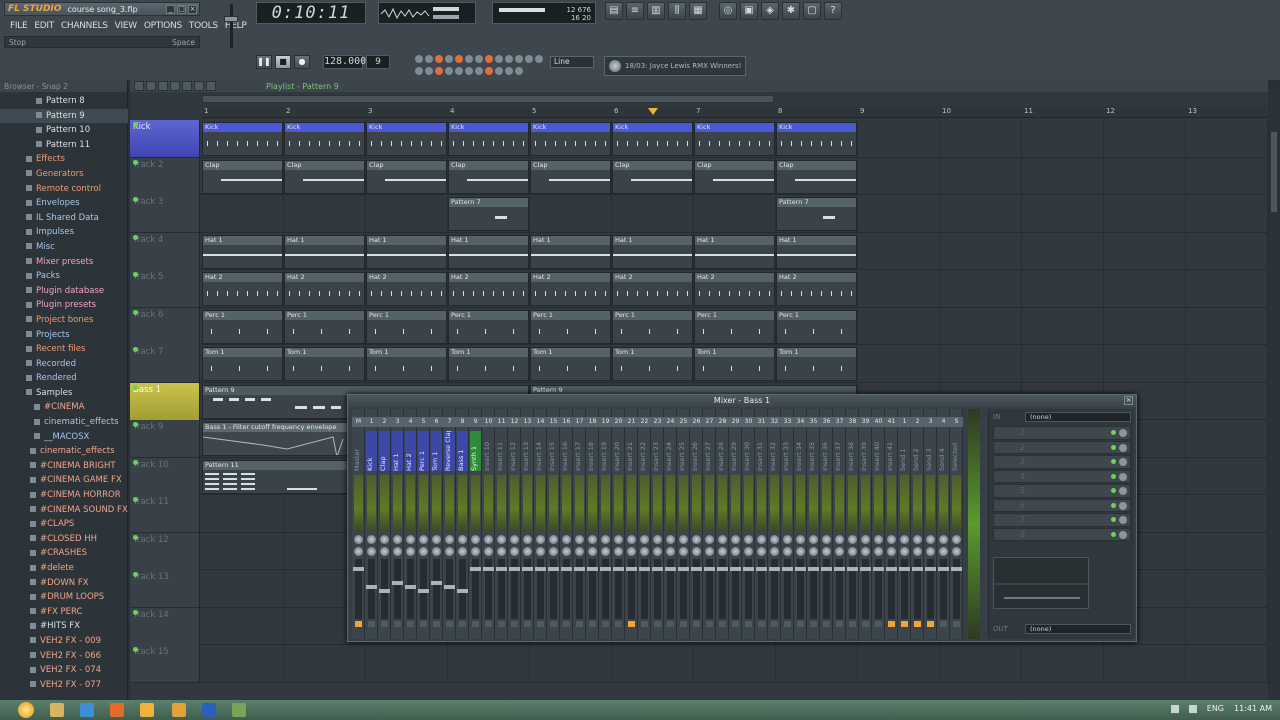 The image size is (1280, 720). What do you see at coordinates (64, 145) in the screenshot?
I see `browser-item: Pattern 11` at bounding box center [64, 145].